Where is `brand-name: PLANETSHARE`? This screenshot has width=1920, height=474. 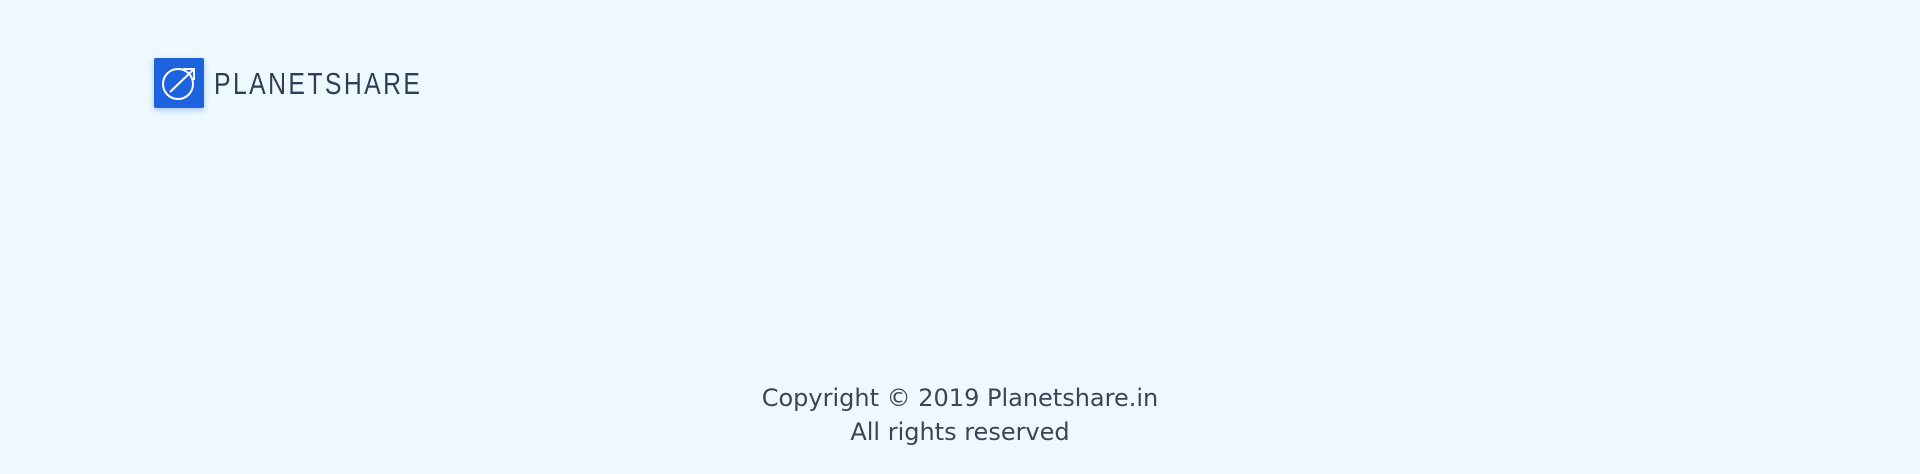 brand-name: PLANETSHARE is located at coordinates (318, 83).